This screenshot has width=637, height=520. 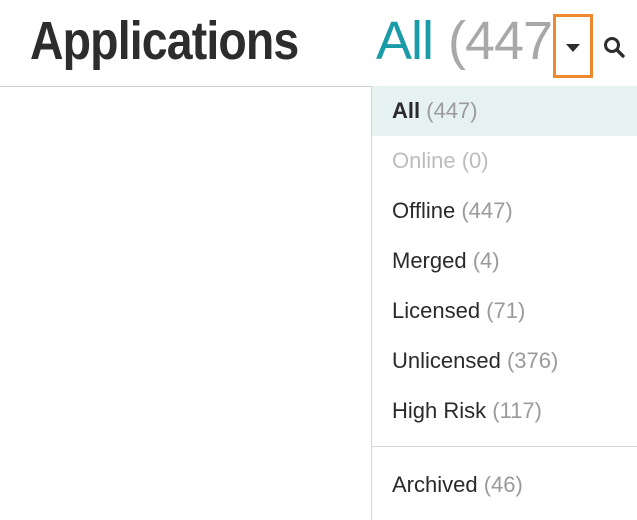 I want to click on menu-item-high-risk: High Risk (117), so click(x=504, y=411).